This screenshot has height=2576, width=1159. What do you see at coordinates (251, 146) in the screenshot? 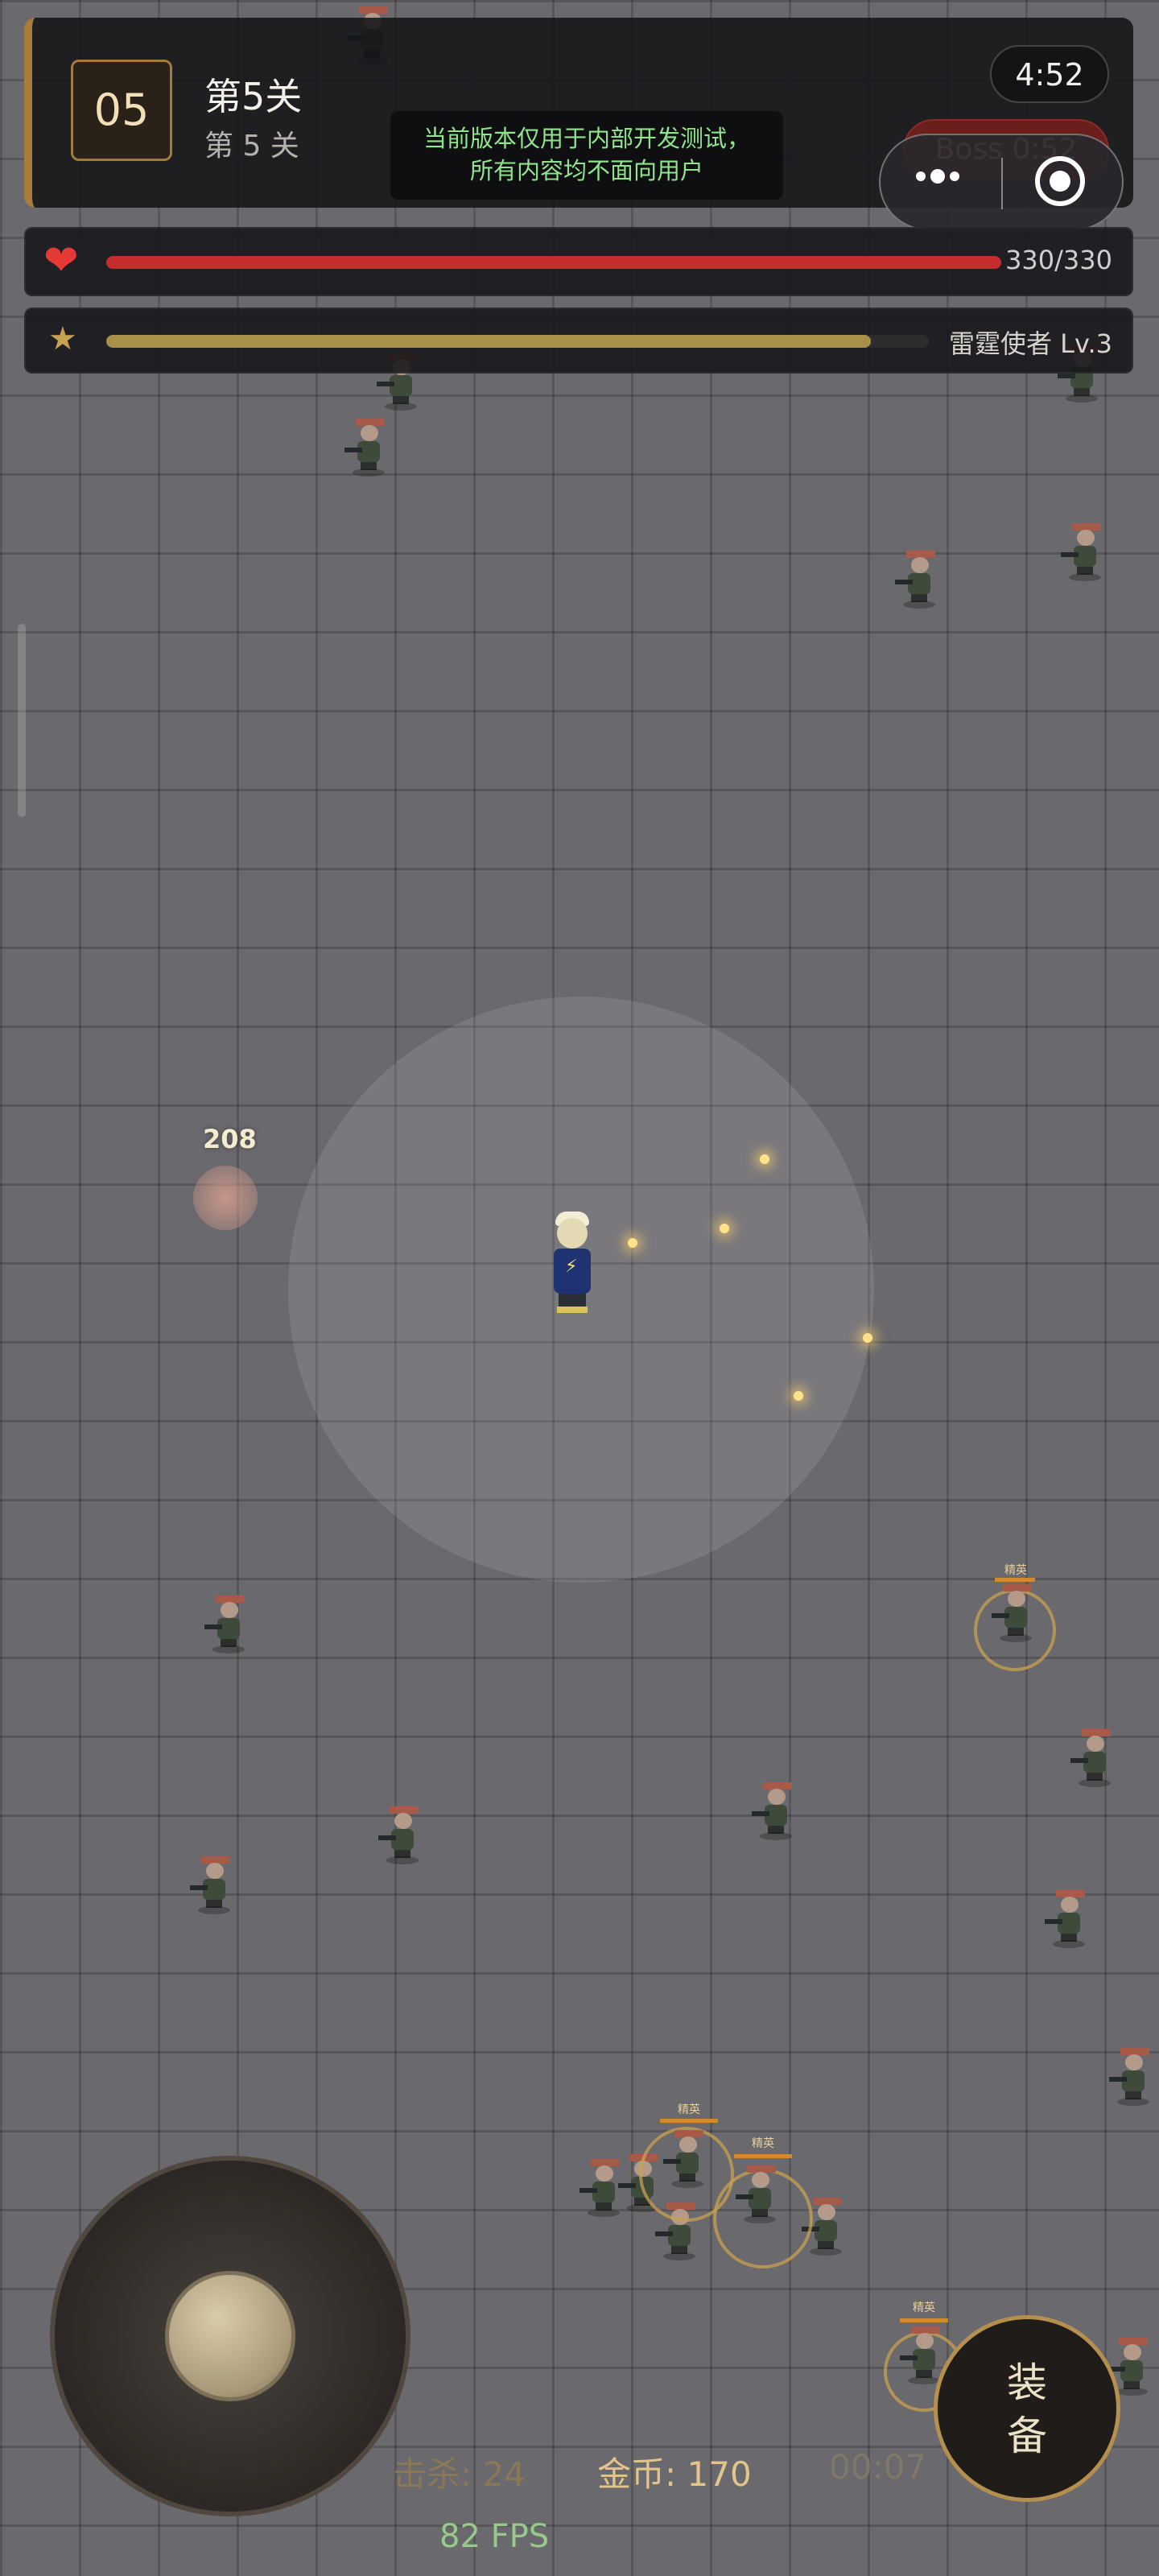
I see `level-subtitle: 第 5 关` at bounding box center [251, 146].